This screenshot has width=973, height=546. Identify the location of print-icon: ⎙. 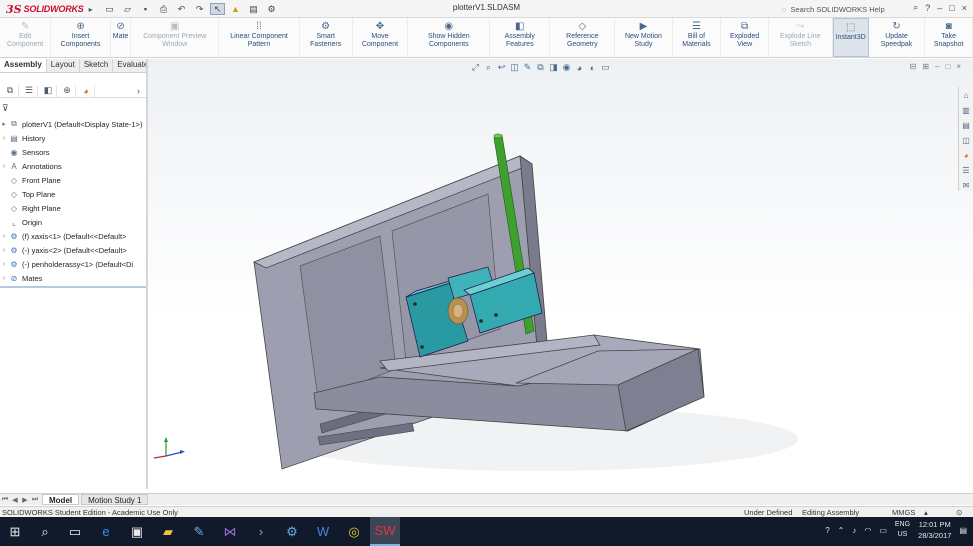
(163, 9).